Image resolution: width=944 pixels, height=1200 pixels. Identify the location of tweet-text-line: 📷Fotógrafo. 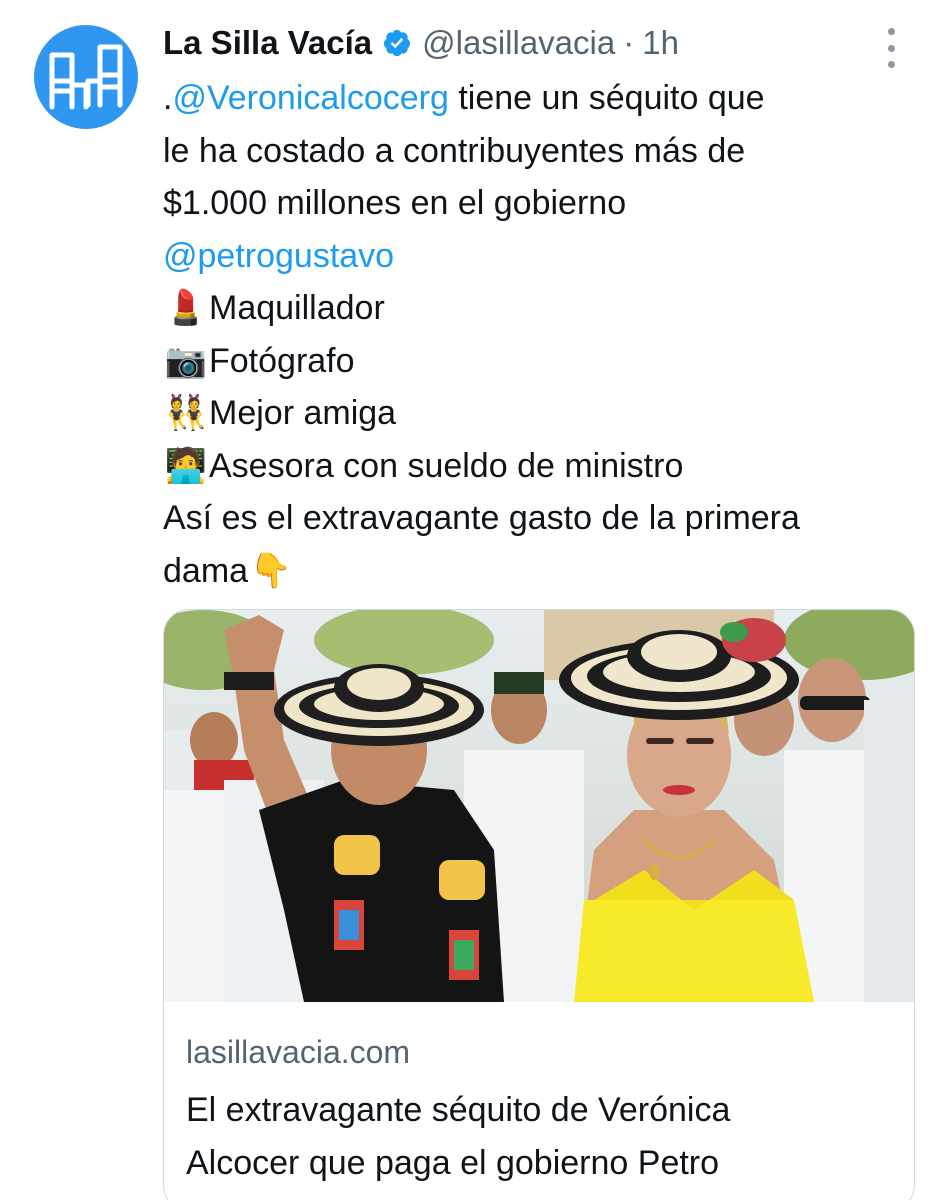
(543, 361).